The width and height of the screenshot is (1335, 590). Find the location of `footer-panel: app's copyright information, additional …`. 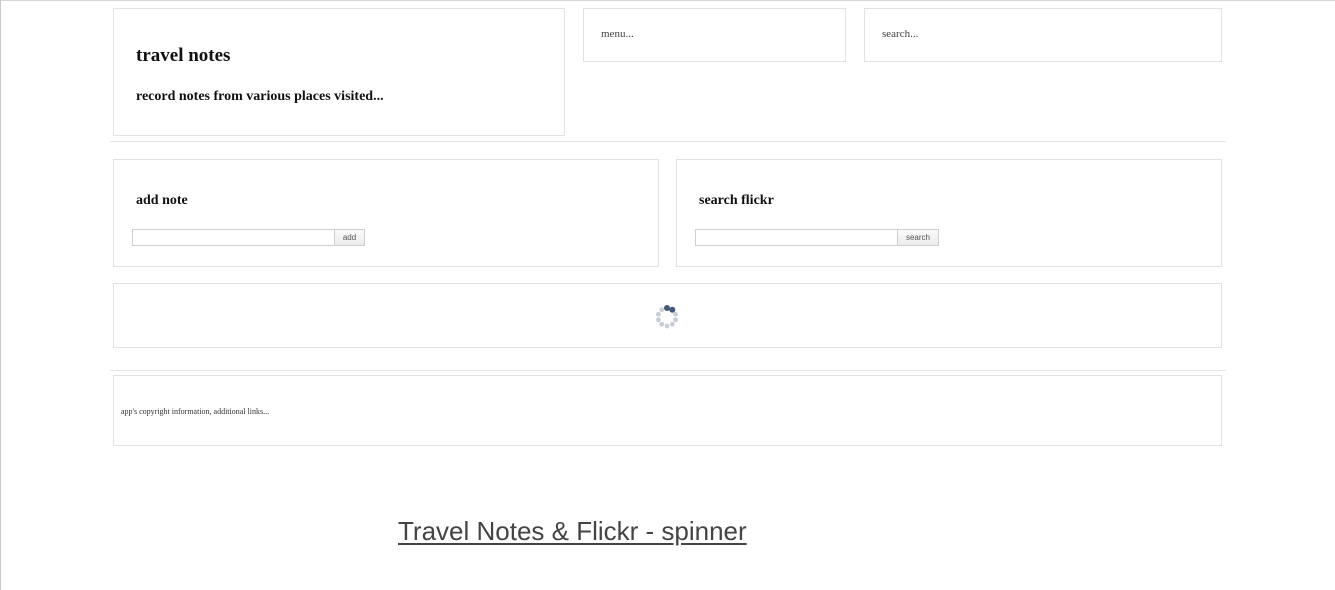

footer-panel: app's copyright information, additional … is located at coordinates (667, 410).